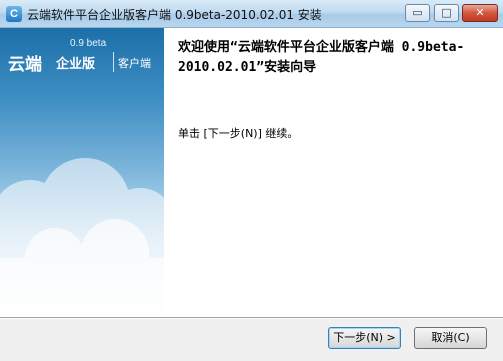 The height and width of the screenshot is (361, 503). Describe the element at coordinates (450, 338) in the screenshot. I see `cancel-button: 取消(C)` at that location.